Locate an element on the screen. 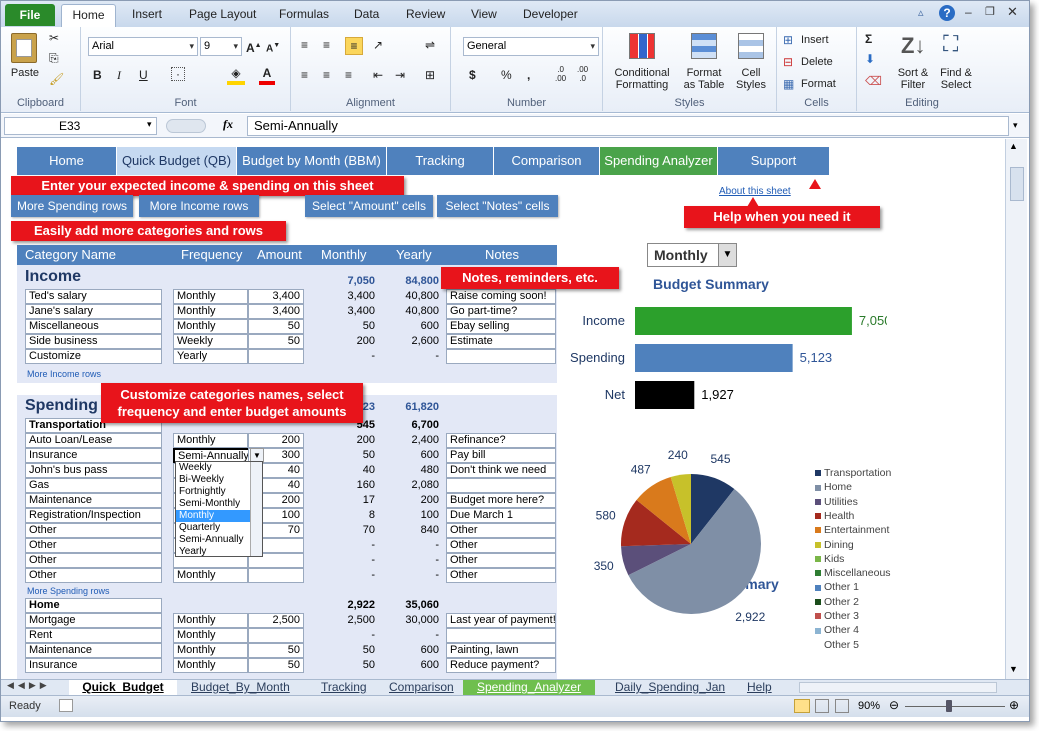  delete-cells-button: Delete is located at coordinates (817, 62).